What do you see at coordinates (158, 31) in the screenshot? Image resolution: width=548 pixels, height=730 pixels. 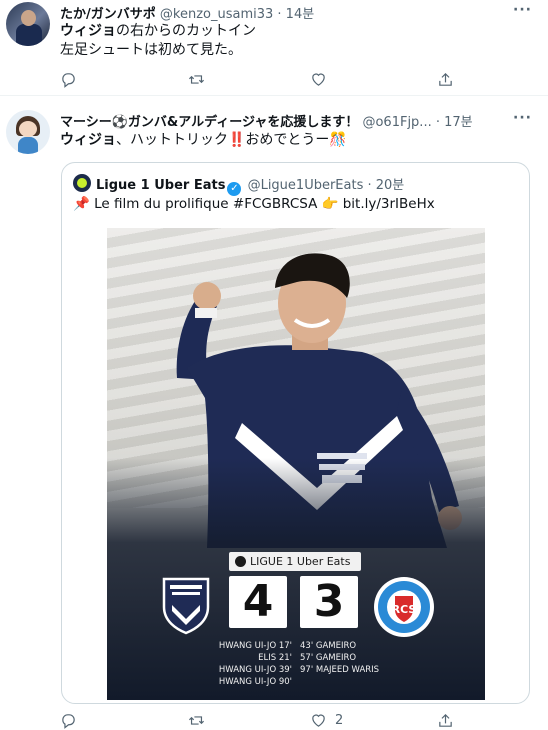 I see `tweet-text: ウィジョの右からのカットイン` at bounding box center [158, 31].